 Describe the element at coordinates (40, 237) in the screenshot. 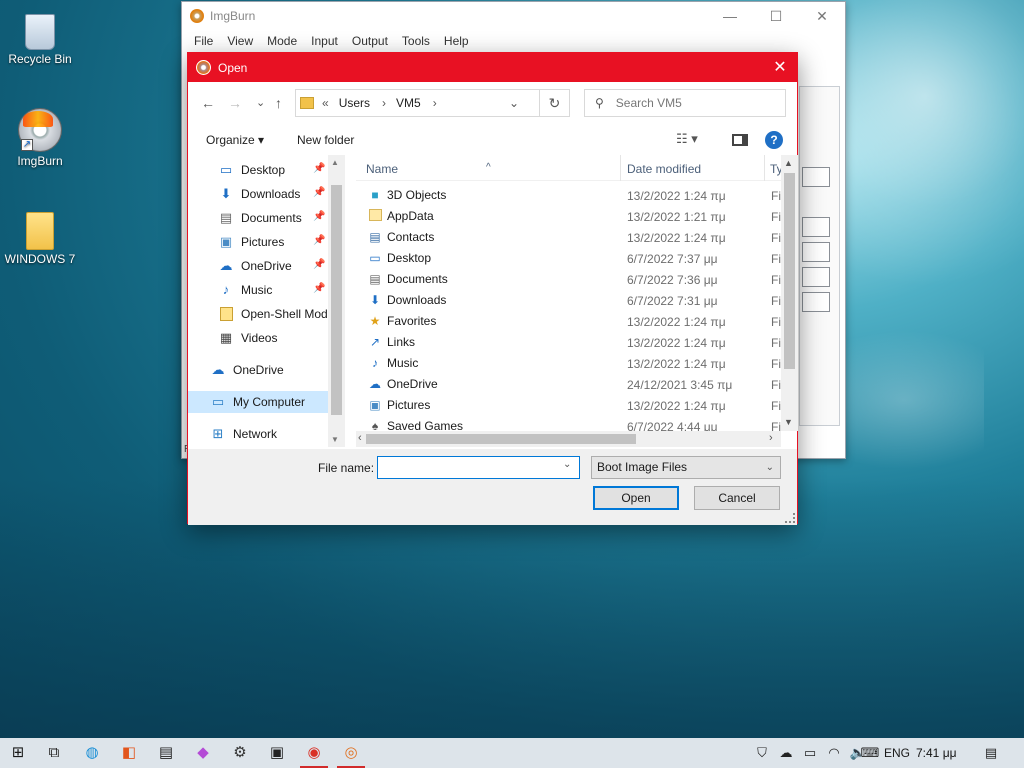

I see `desktop-icon-windows7: WINDOWS 7` at that location.